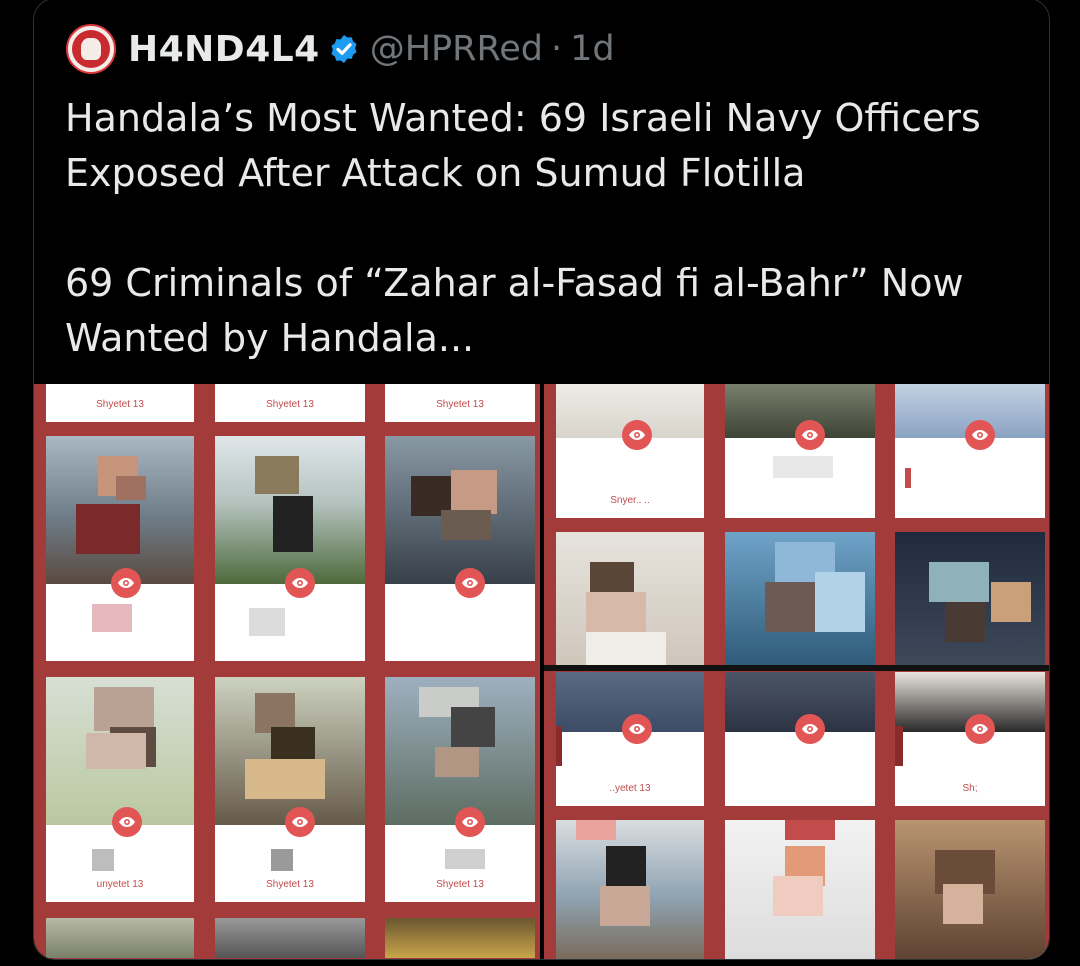 The width and height of the screenshot is (1080, 966). Describe the element at coordinates (630, 500) in the screenshot. I see `unit-label: Snyer.. ..` at that location.